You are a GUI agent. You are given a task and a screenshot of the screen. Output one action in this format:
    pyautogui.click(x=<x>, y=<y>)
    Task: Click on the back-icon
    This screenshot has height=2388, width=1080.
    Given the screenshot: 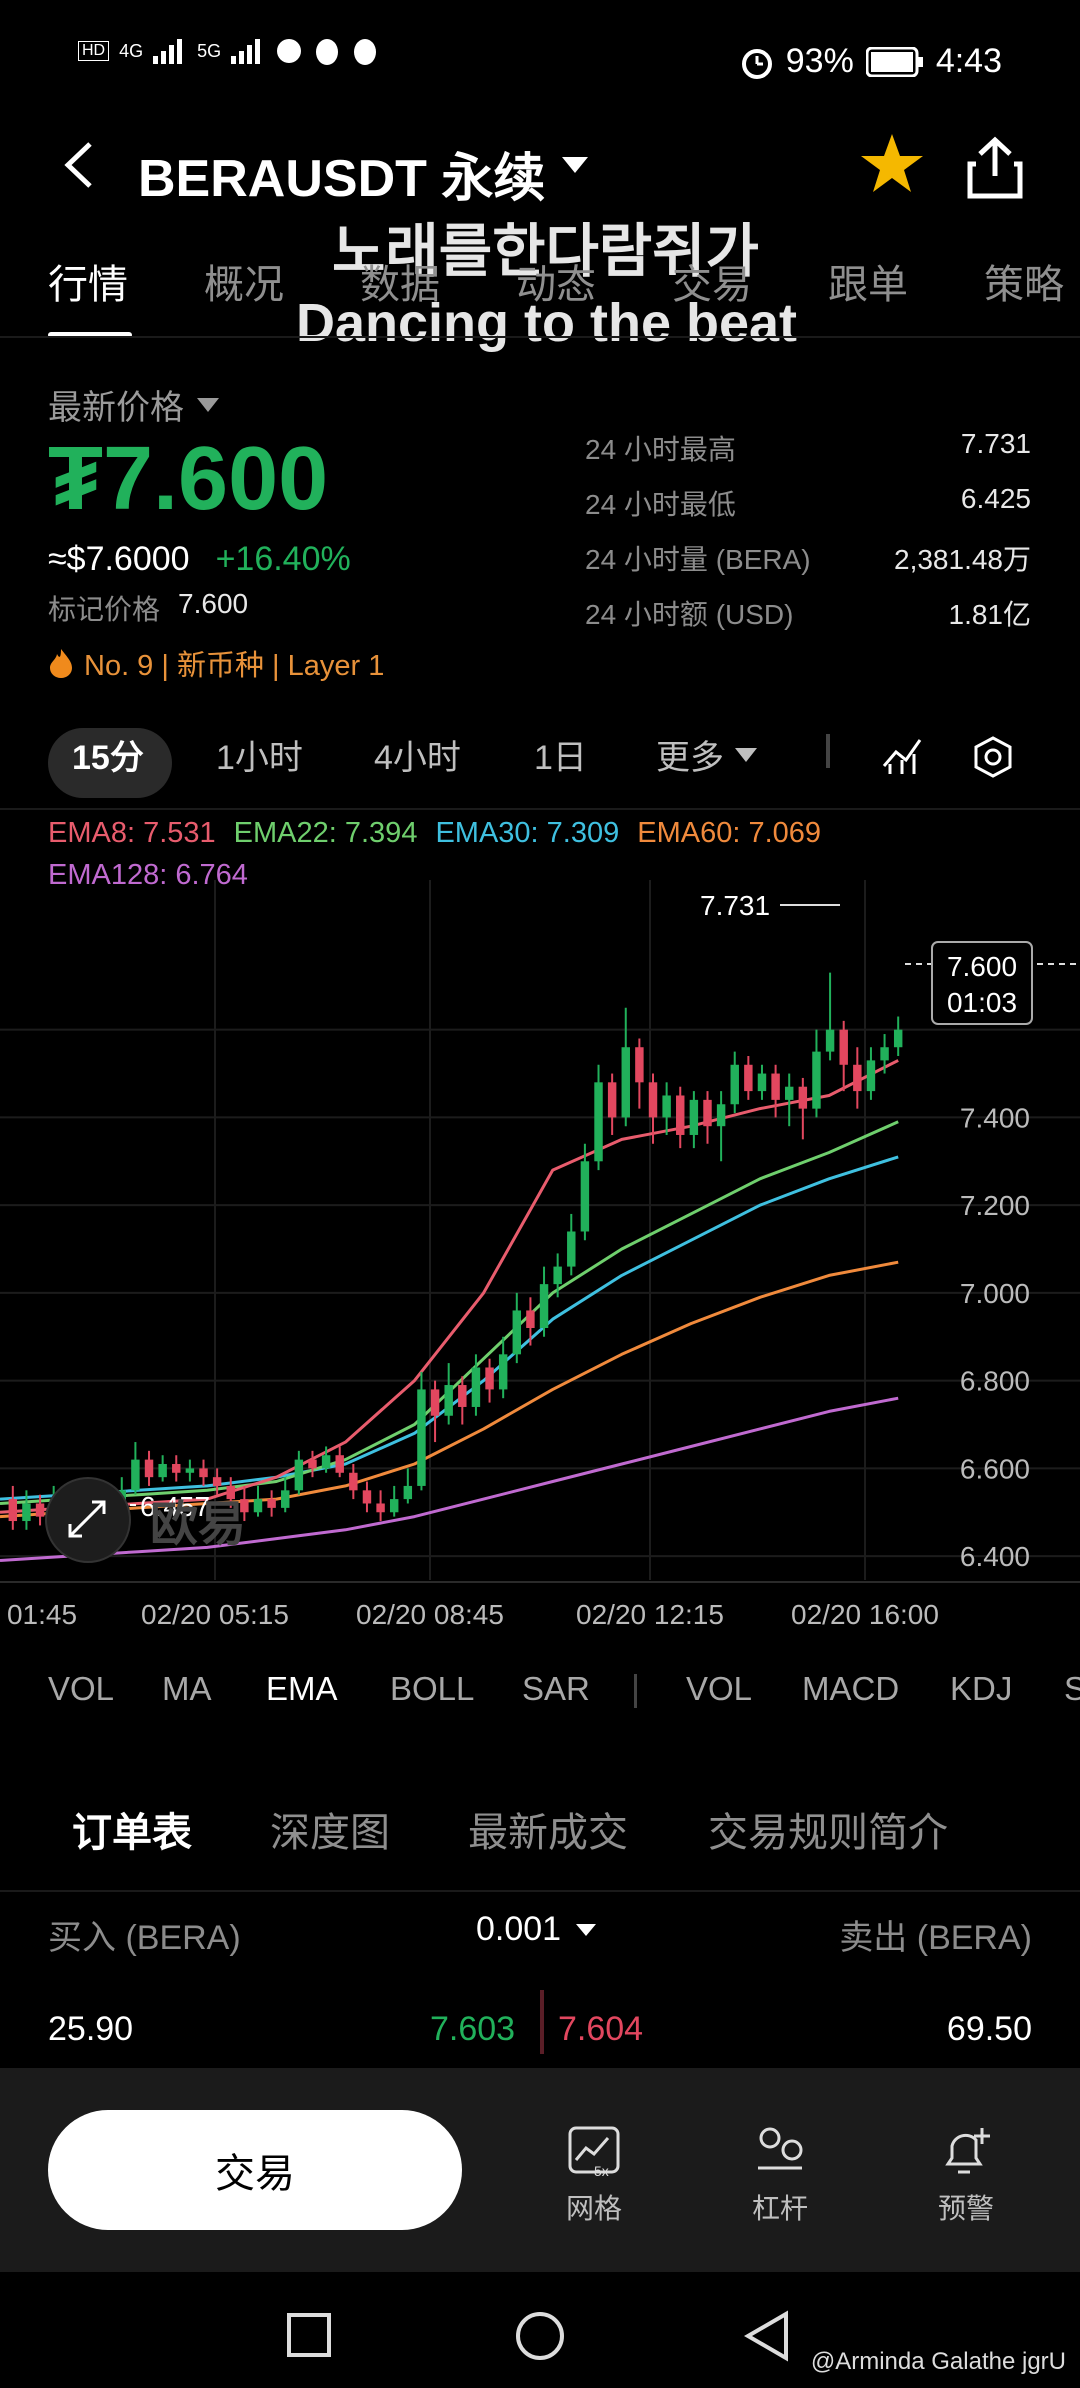 What is the action you would take?
    pyautogui.click(x=78, y=170)
    